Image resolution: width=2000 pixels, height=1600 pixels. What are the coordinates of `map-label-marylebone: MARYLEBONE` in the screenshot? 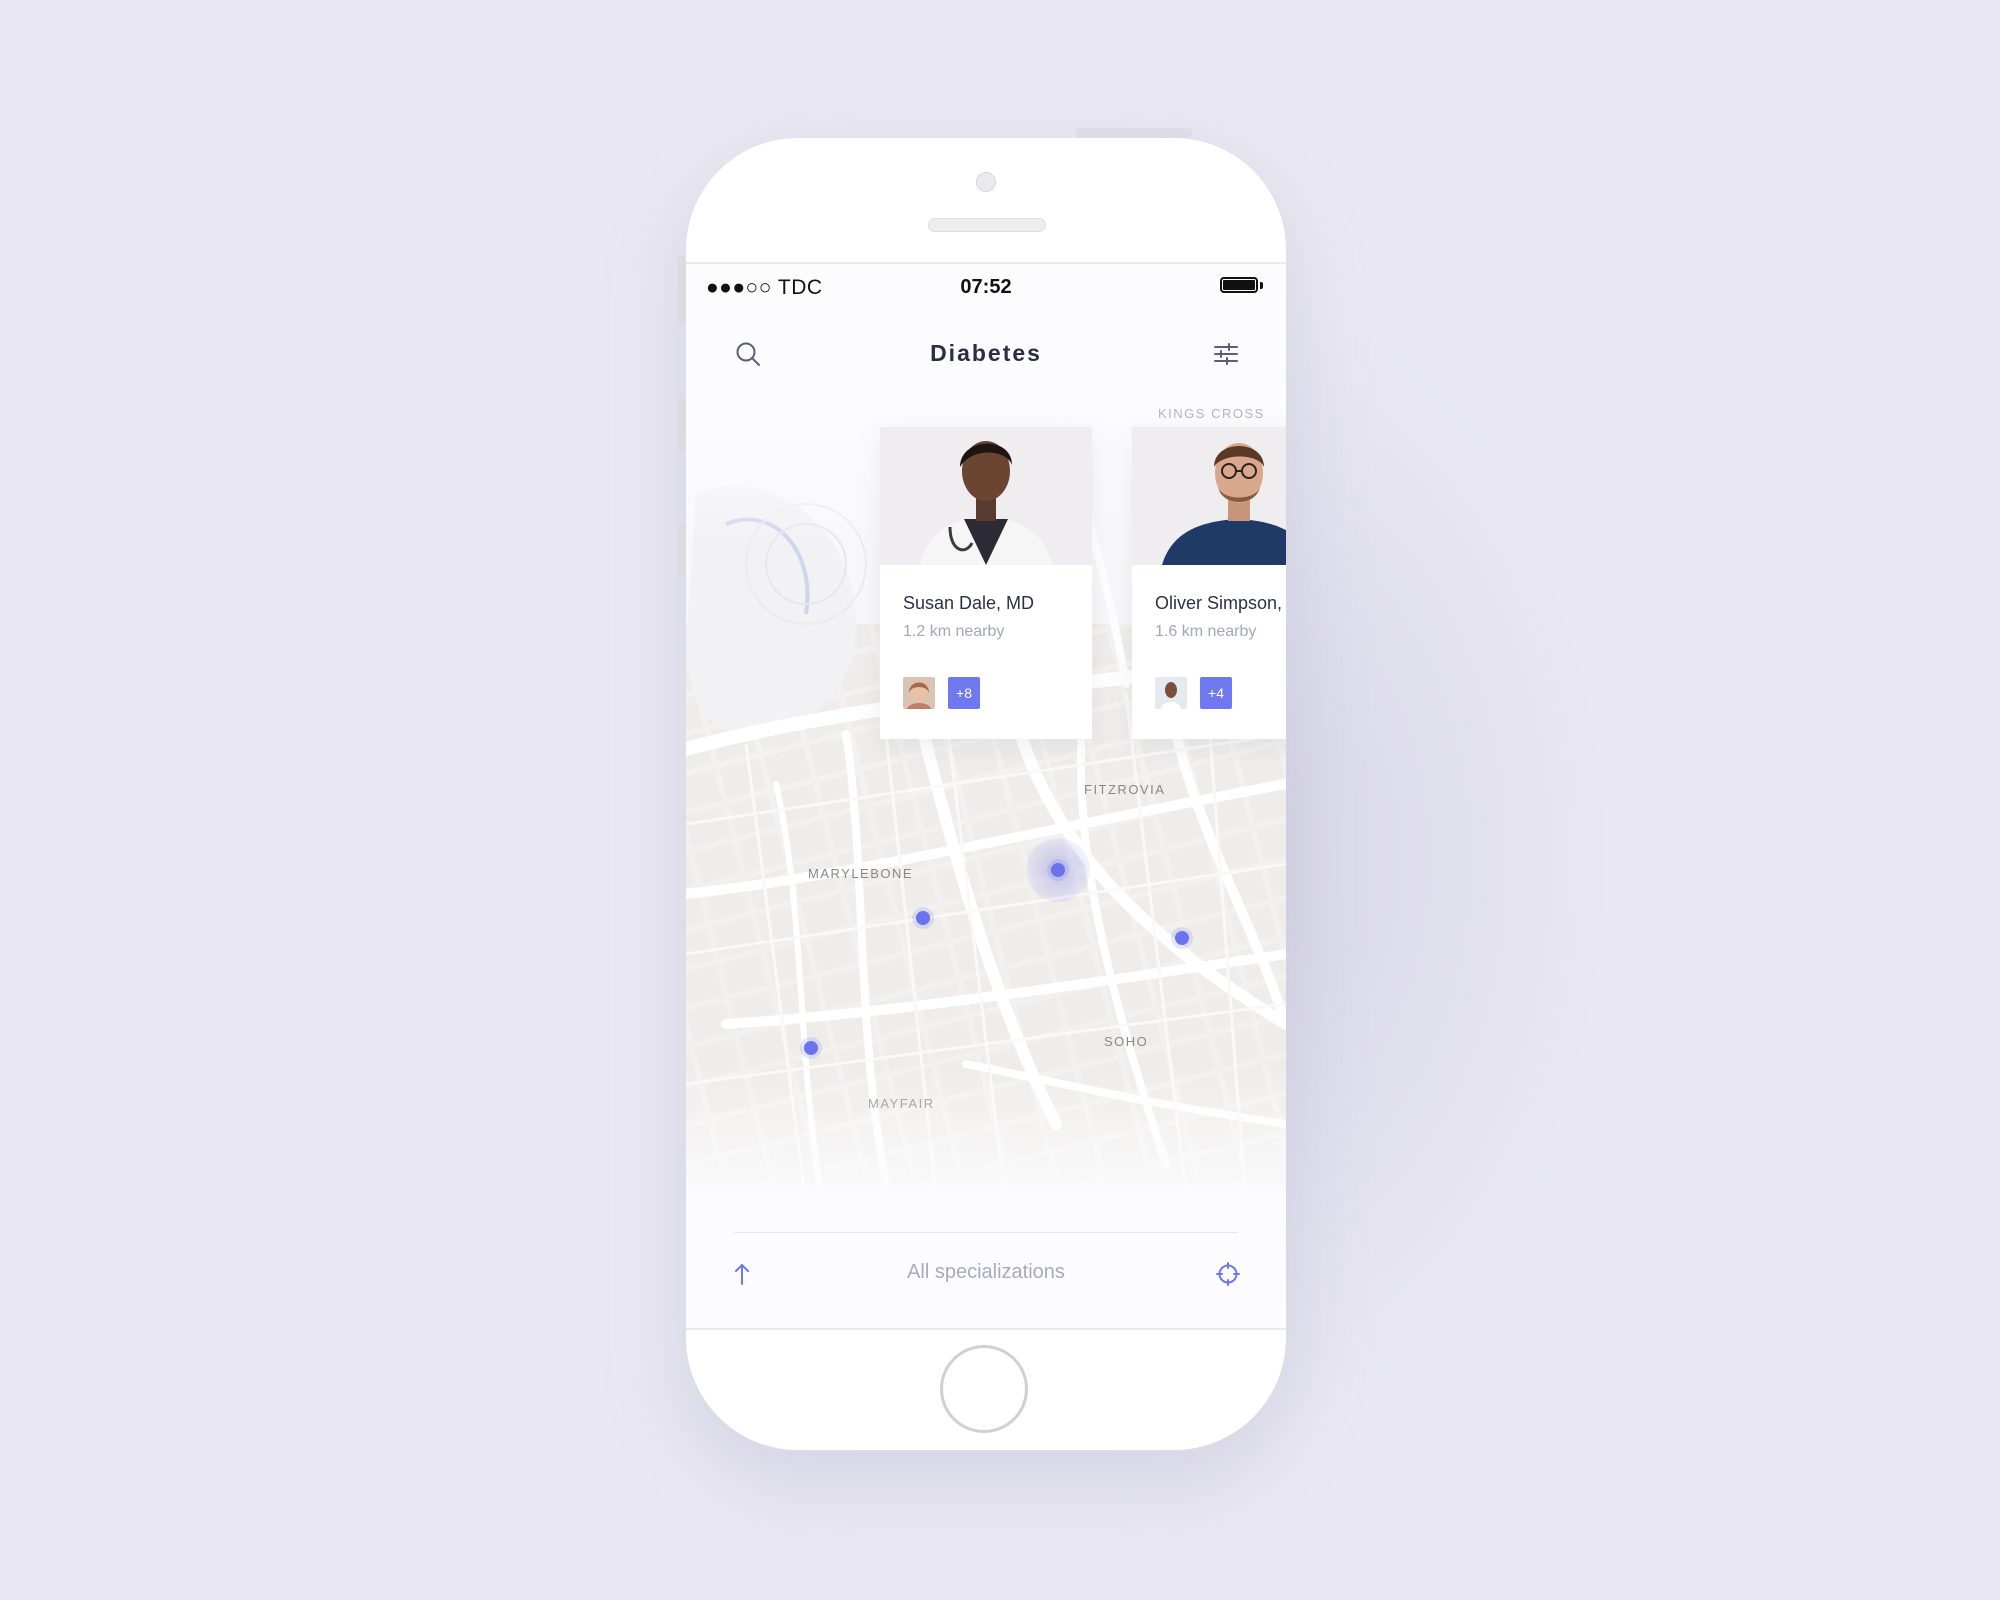 It's located at (861, 873).